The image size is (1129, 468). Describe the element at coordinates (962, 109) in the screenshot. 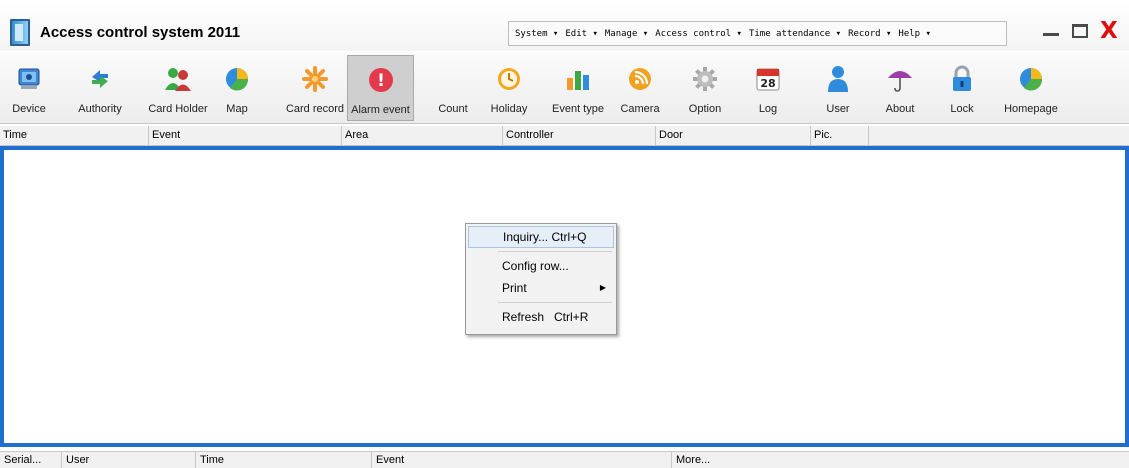

I see `toolbar-label: Lock` at that location.